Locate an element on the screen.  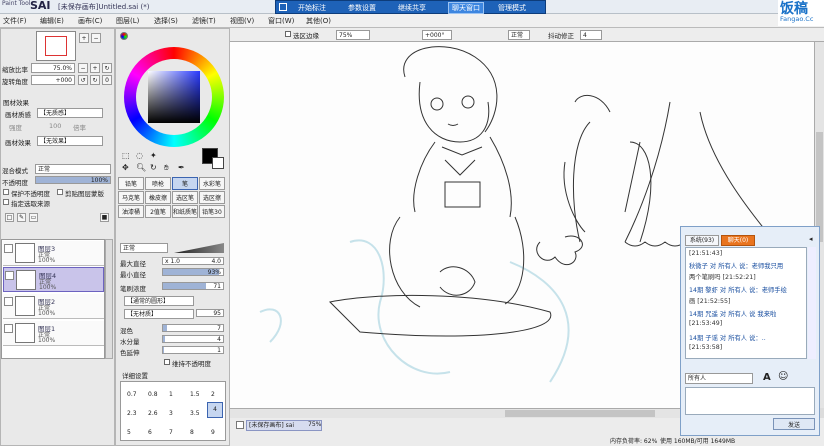
zoom-reset-icon: ↻ is located at coordinates (107, 68).